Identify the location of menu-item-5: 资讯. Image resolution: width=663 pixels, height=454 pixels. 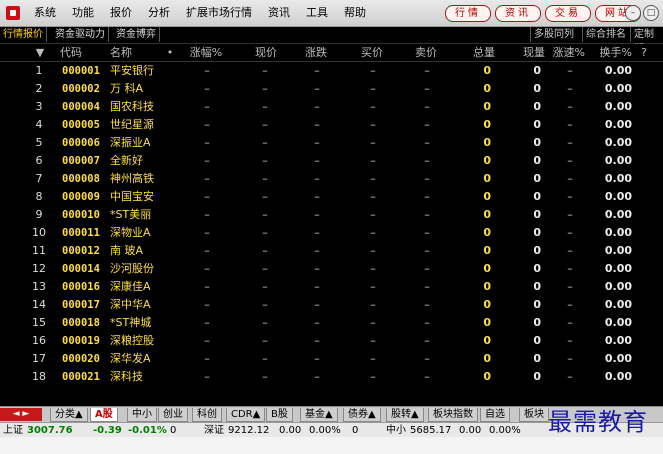
(279, 13).